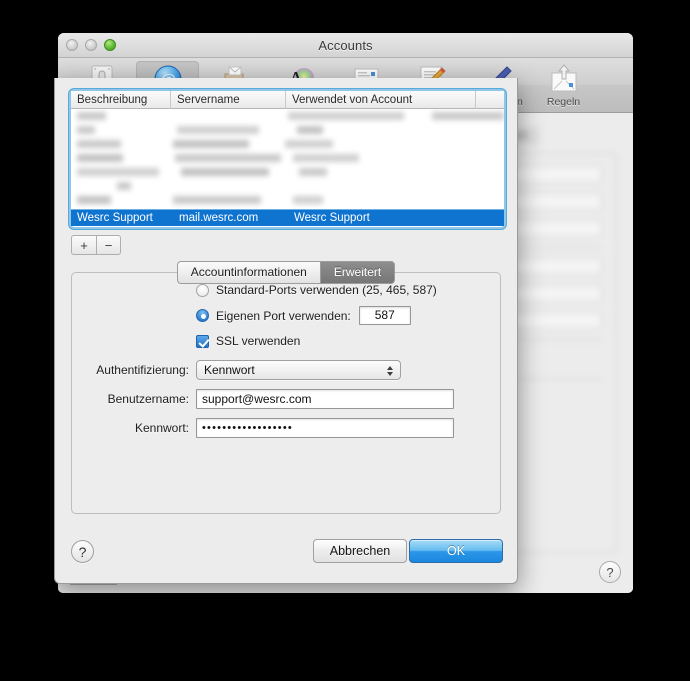 The height and width of the screenshot is (681, 690). Describe the element at coordinates (456, 551) in the screenshot. I see `ok-button: OK` at that location.